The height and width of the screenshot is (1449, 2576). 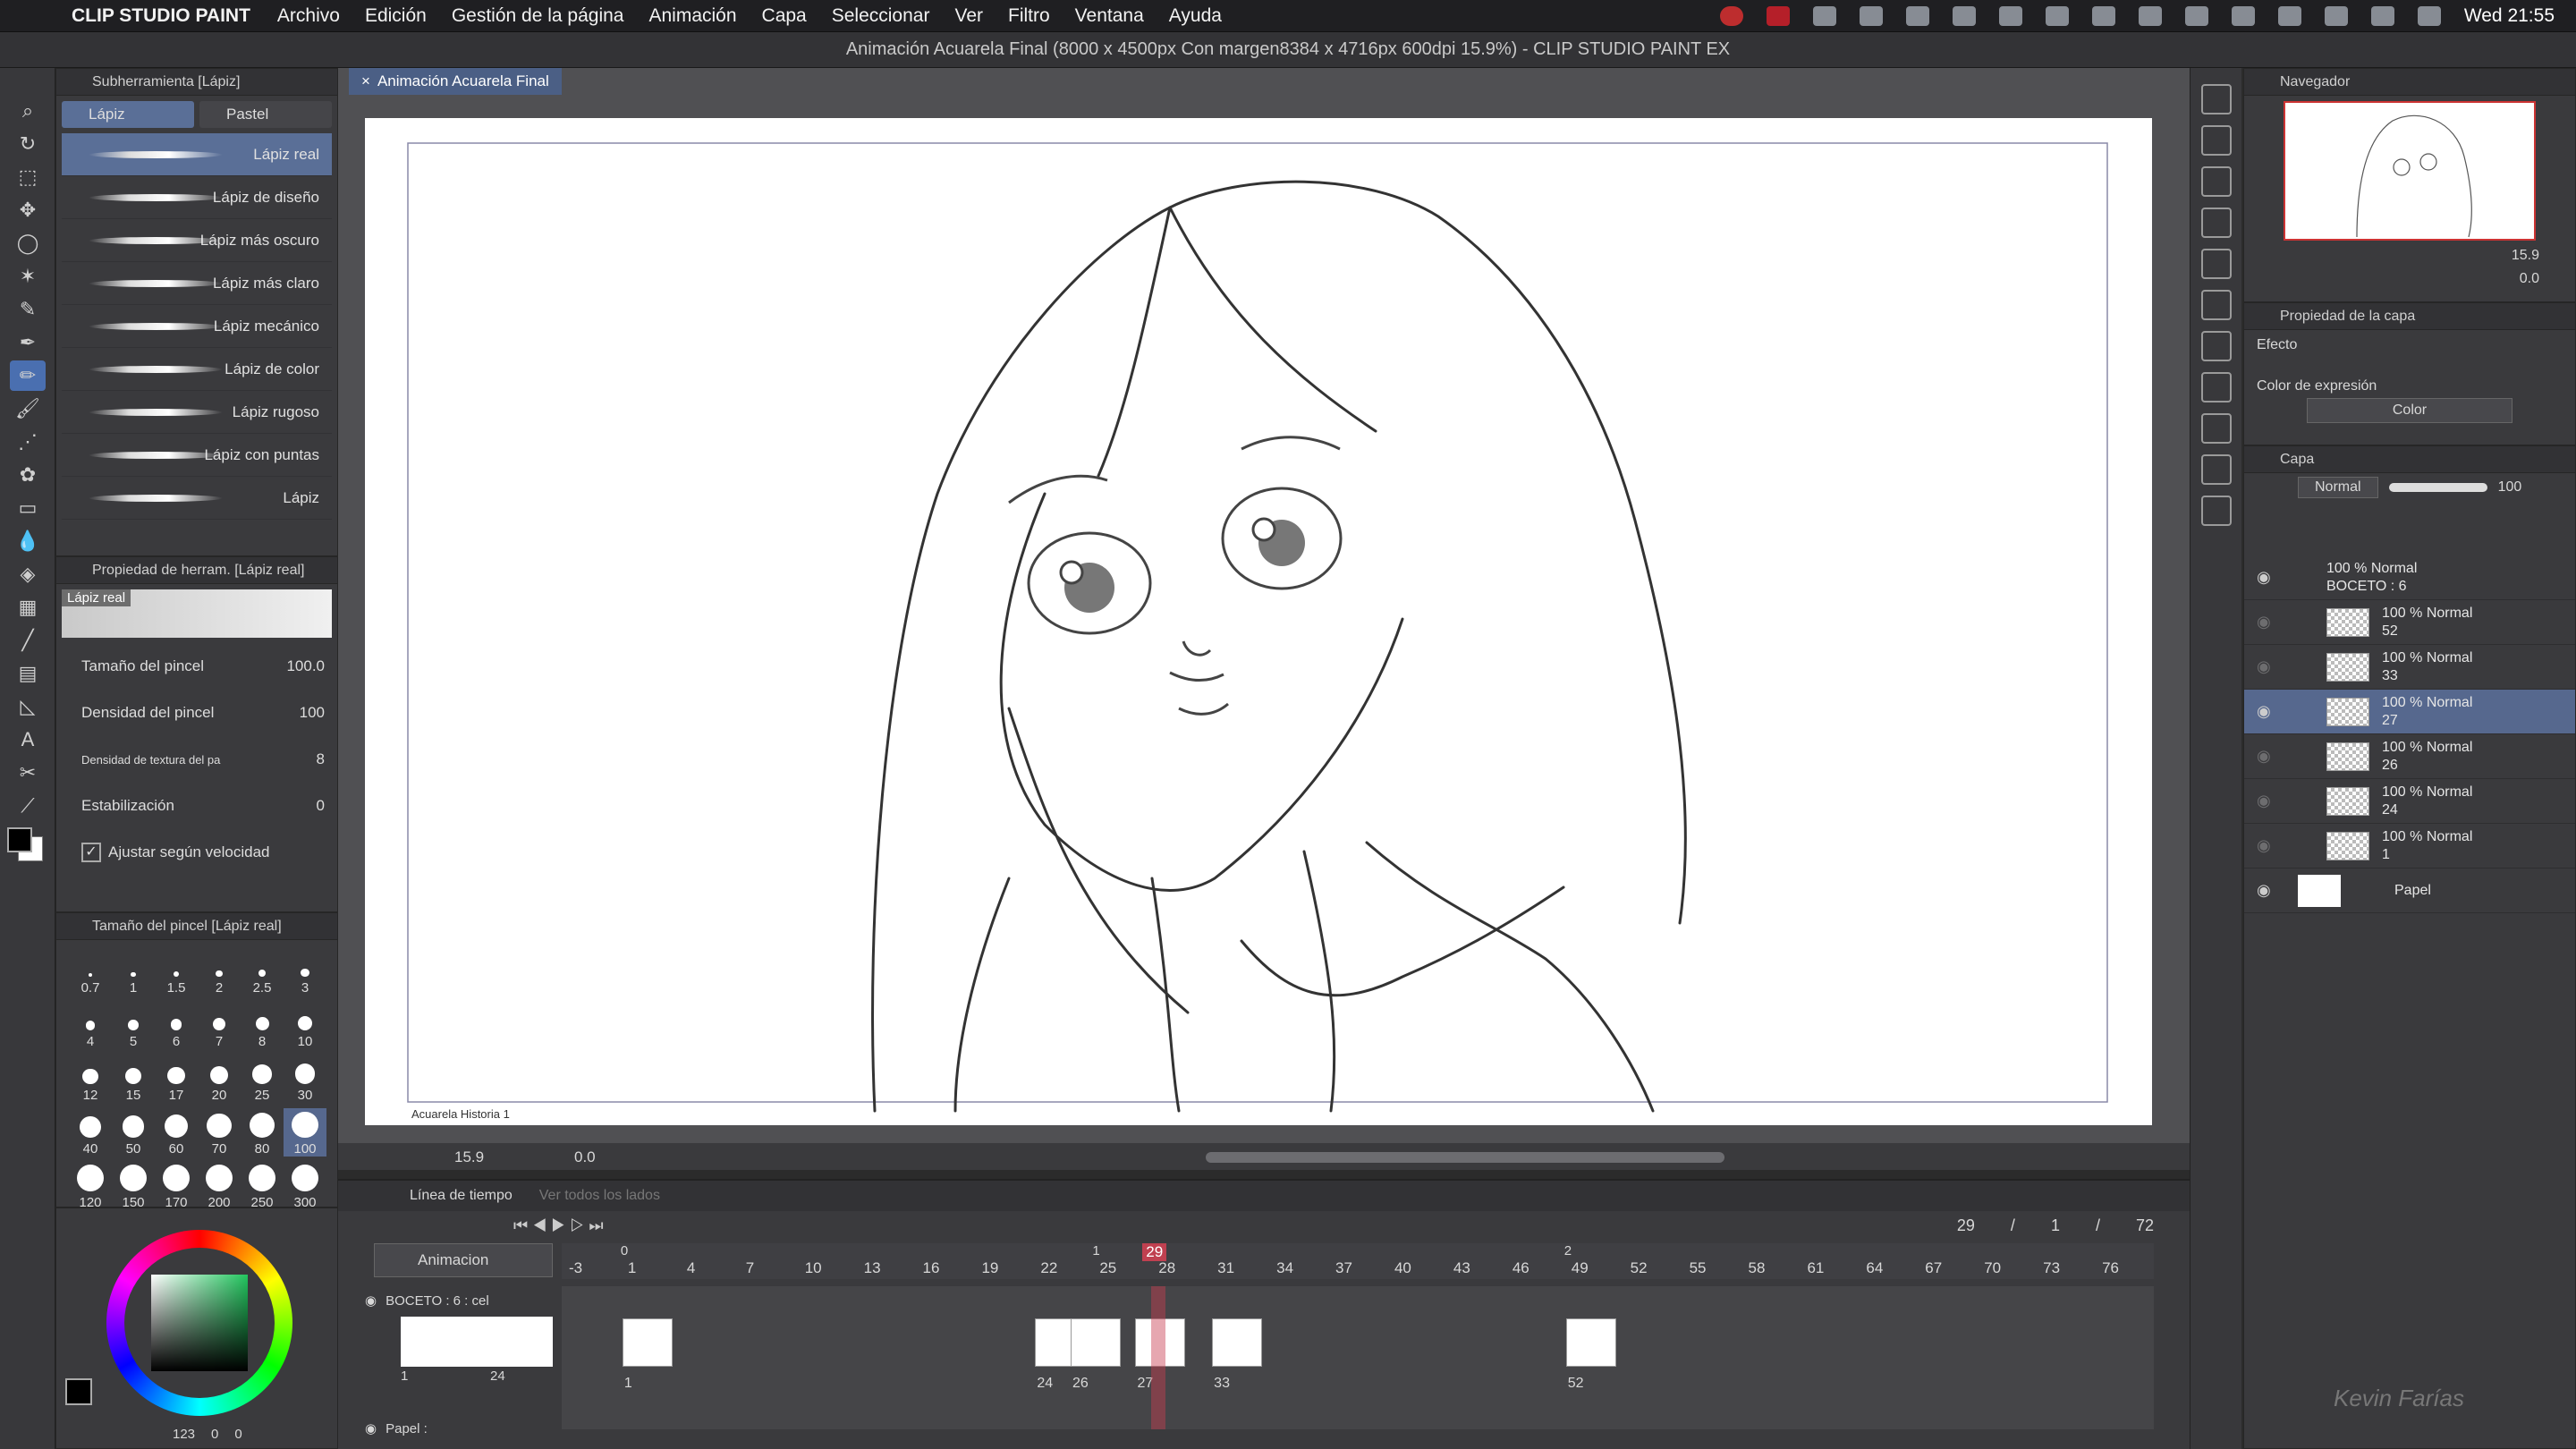 What do you see at coordinates (28, 541) in the screenshot?
I see `blend-icon: 💧` at bounding box center [28, 541].